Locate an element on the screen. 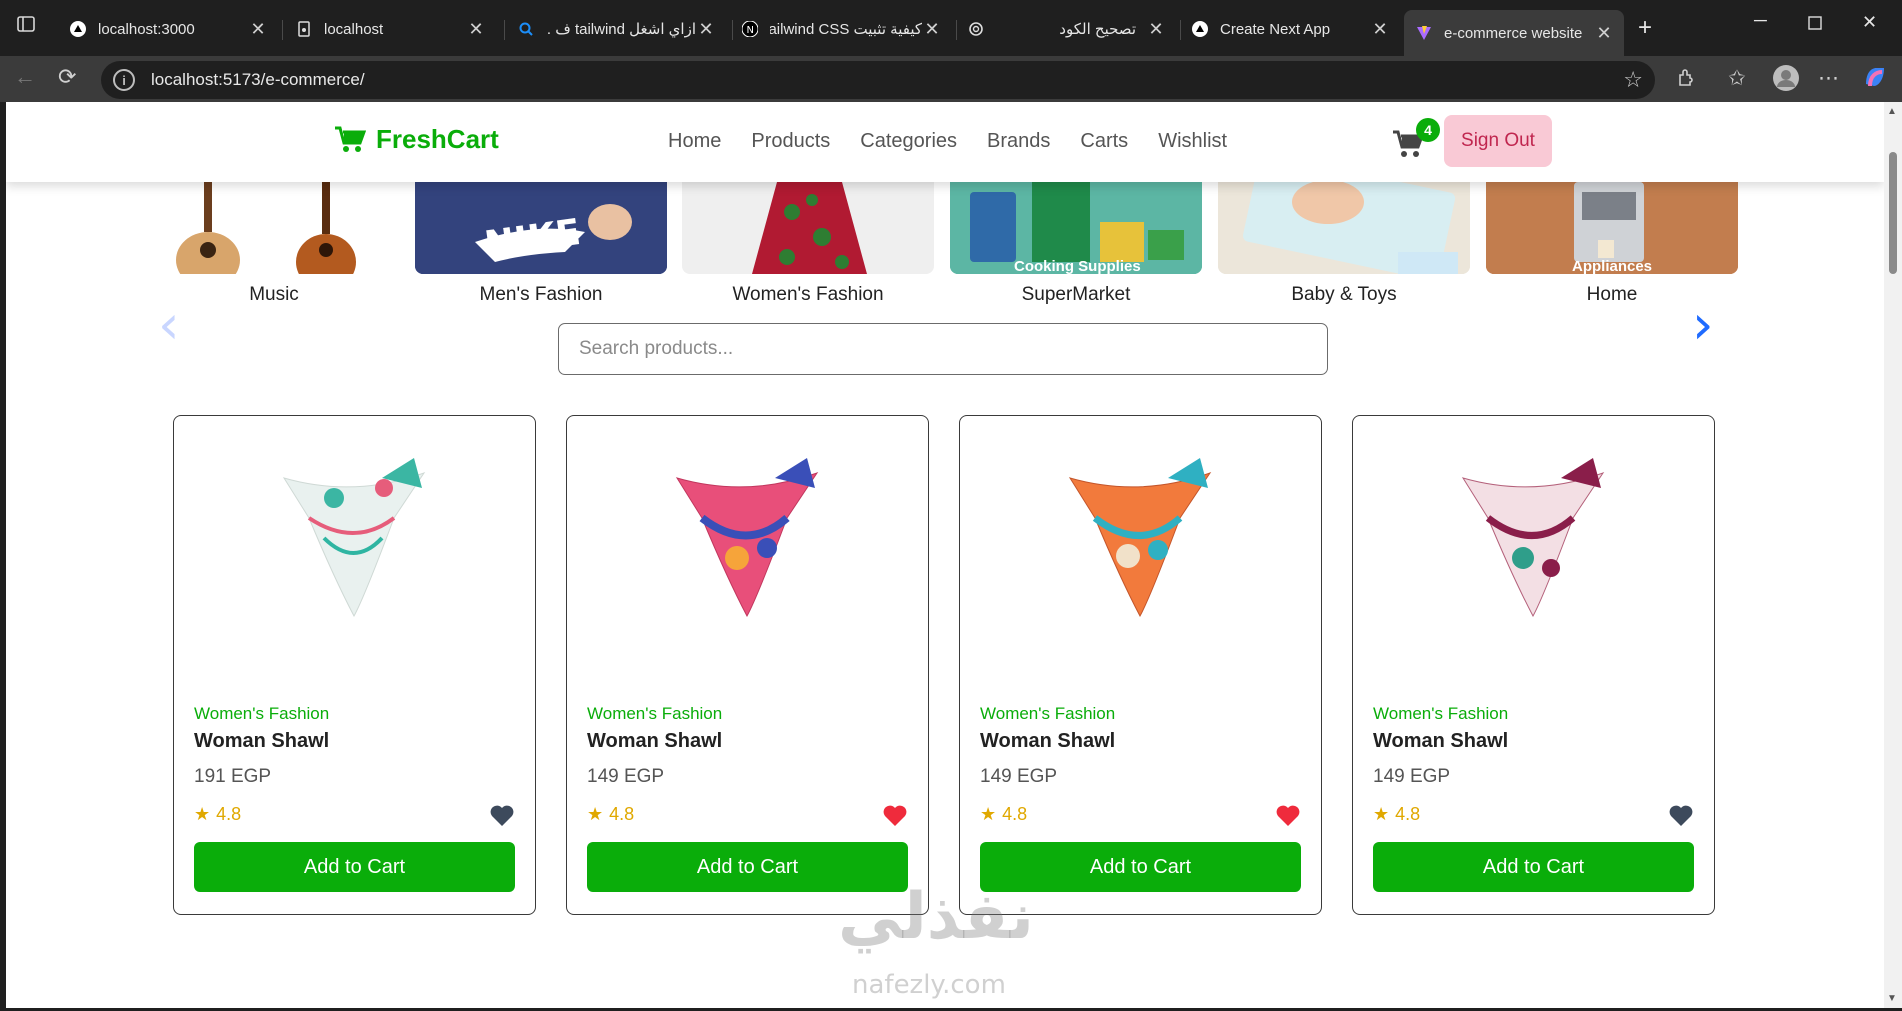 The image size is (1902, 1011). tab-title: localhost is located at coordinates (354, 29).